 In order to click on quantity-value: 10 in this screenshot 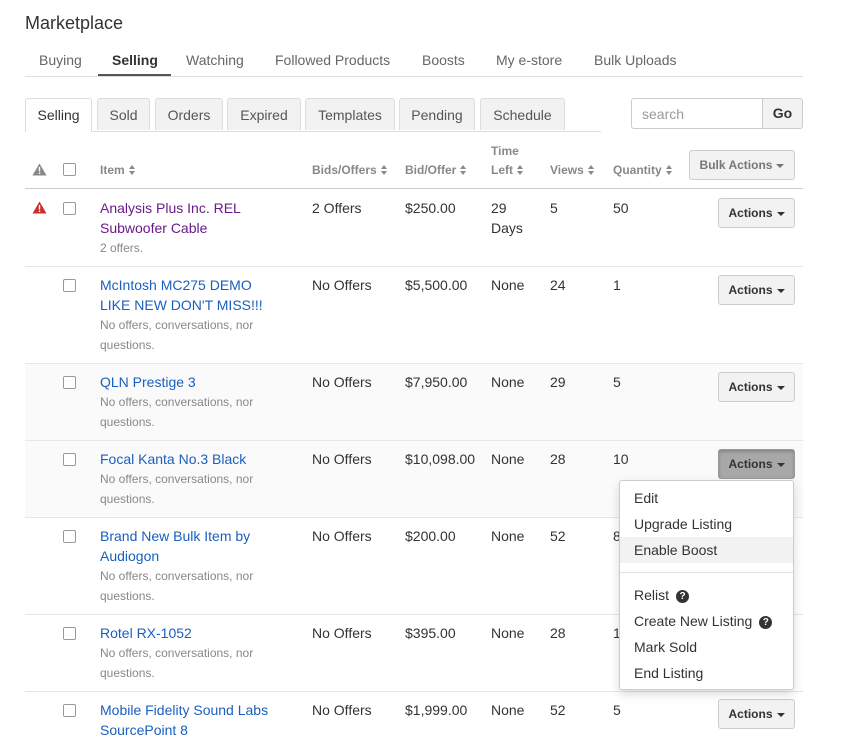, I will do `click(621, 459)`.